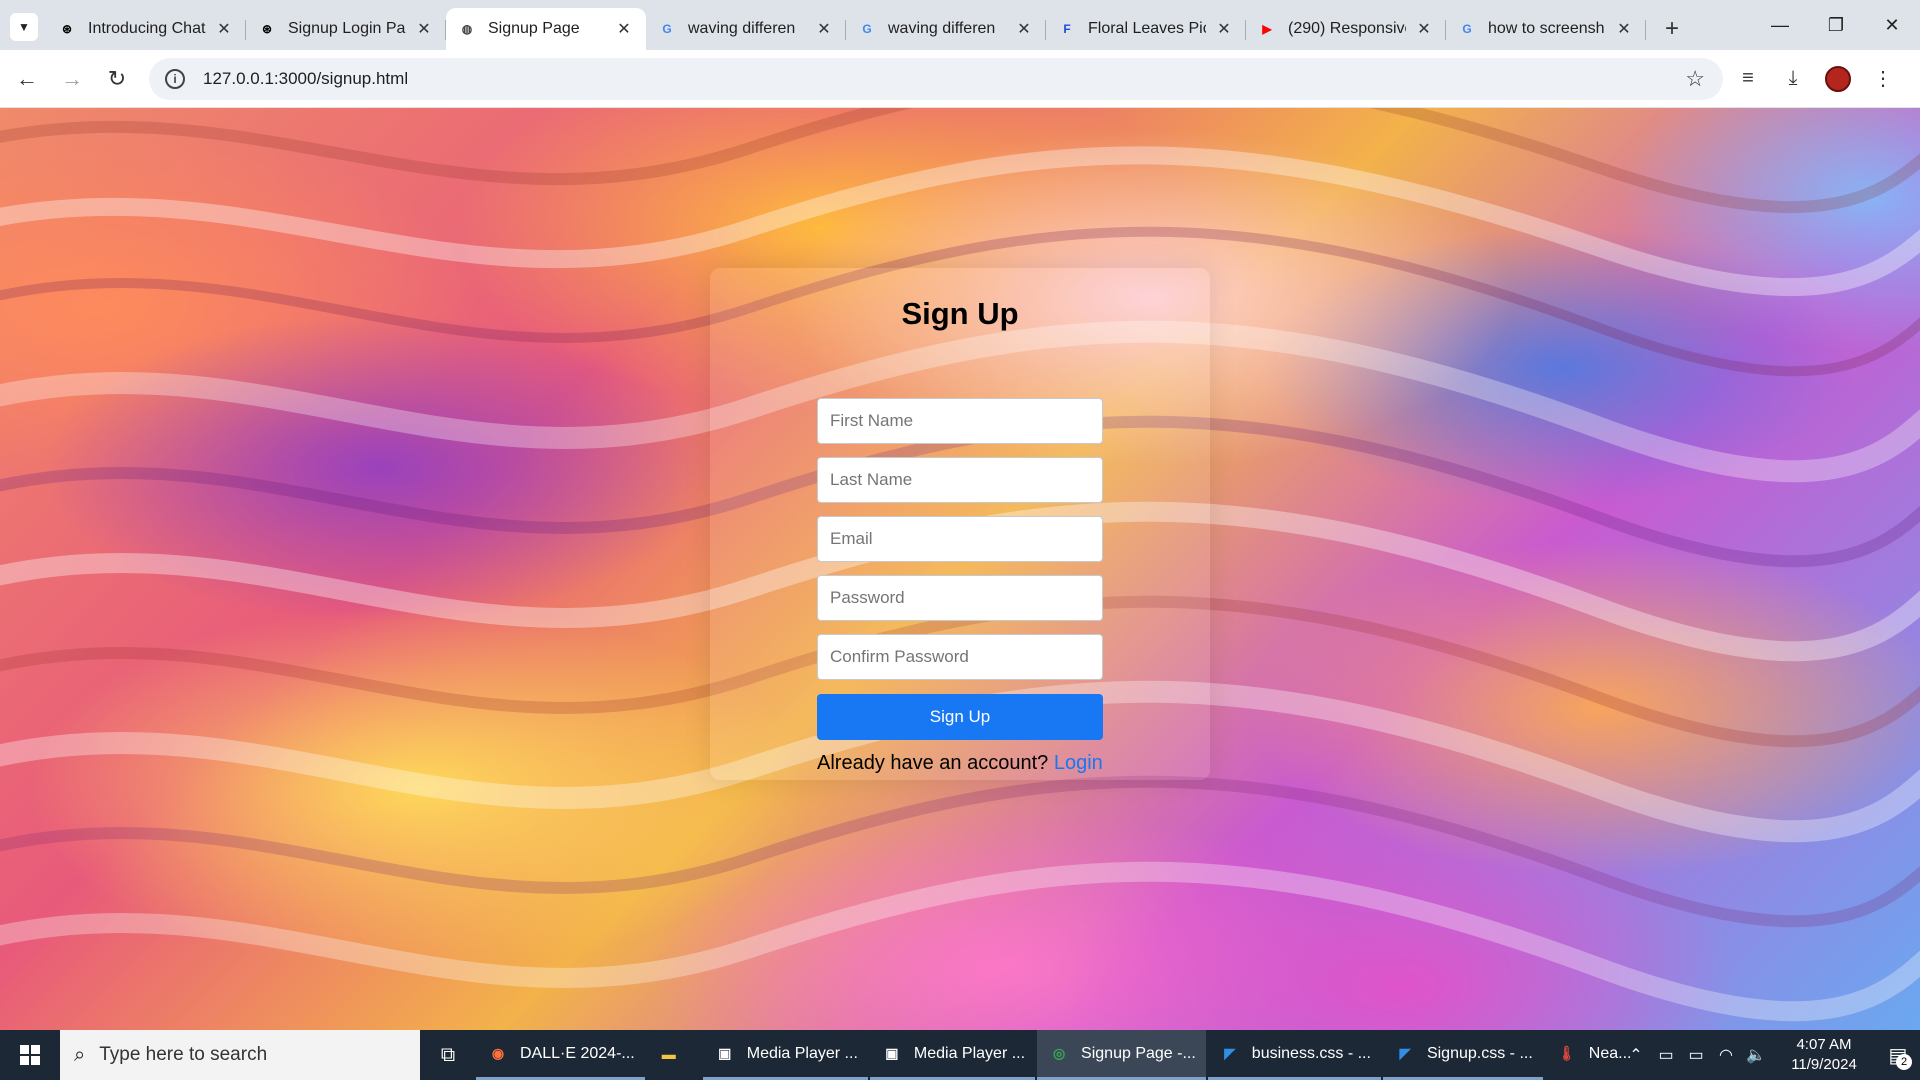  I want to click on address-bar: i 127.0.0.1:3000/signup.html ☆, so click(936, 78).